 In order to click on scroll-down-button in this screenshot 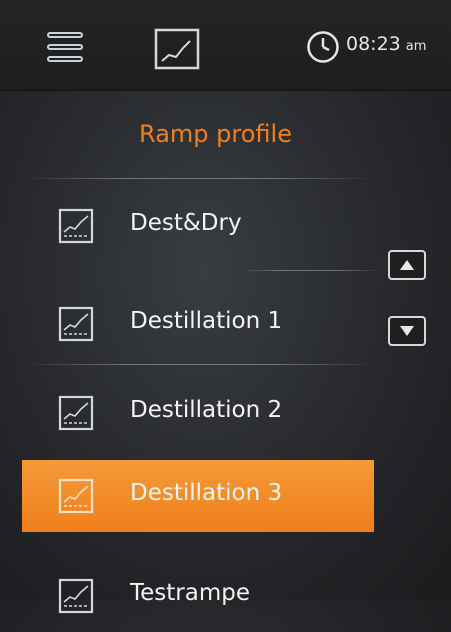, I will do `click(407, 331)`.